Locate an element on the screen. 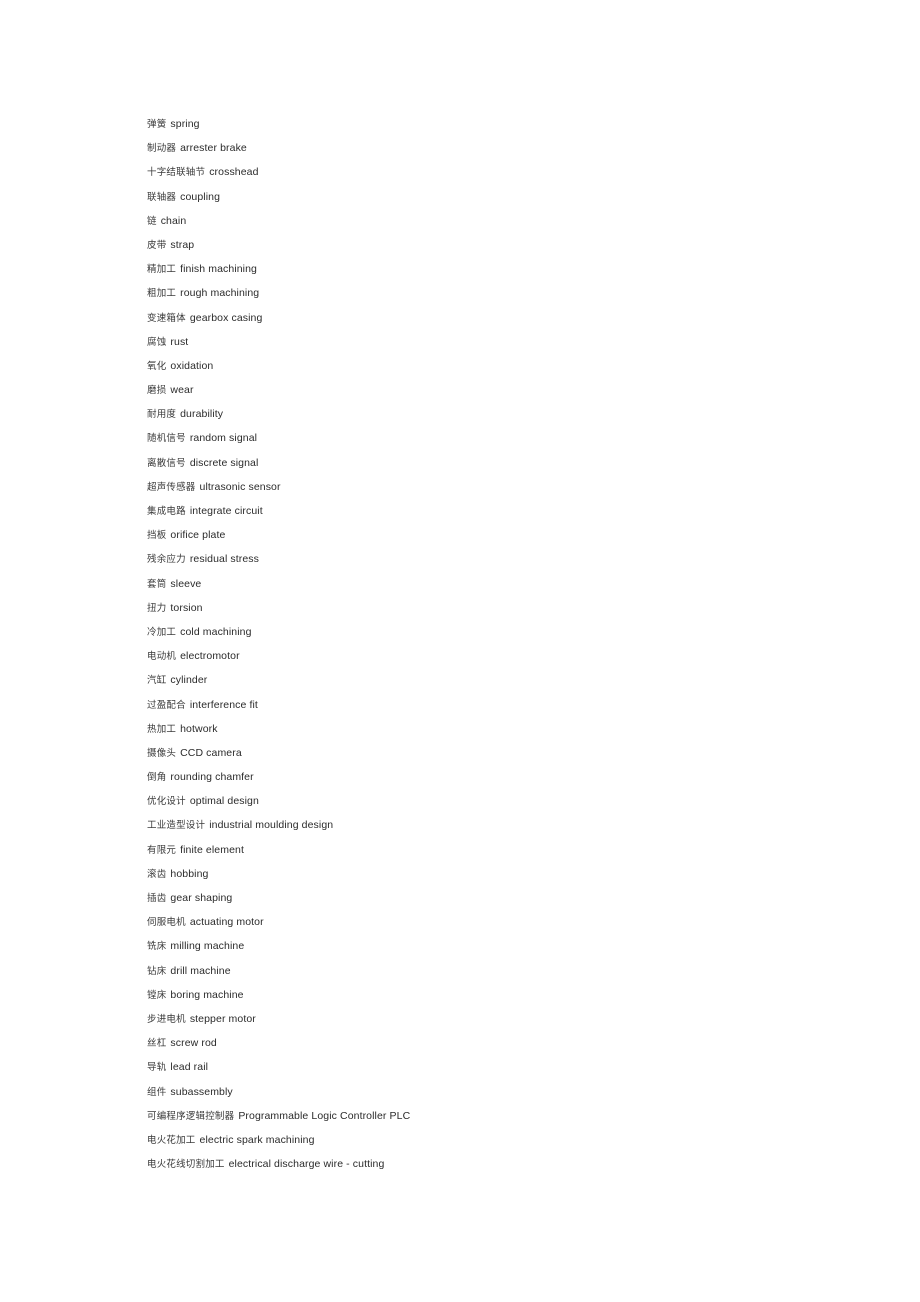  term-chinese: 电火花加工 is located at coordinates (171, 1140).